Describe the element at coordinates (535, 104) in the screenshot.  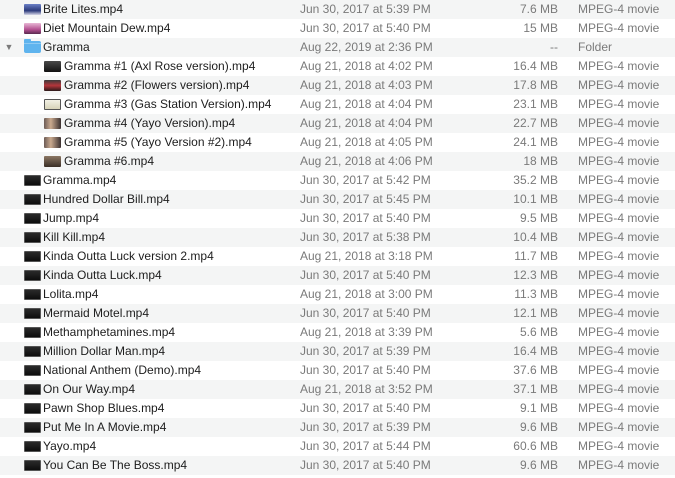
I see `file-size: 23.1 MB` at that location.